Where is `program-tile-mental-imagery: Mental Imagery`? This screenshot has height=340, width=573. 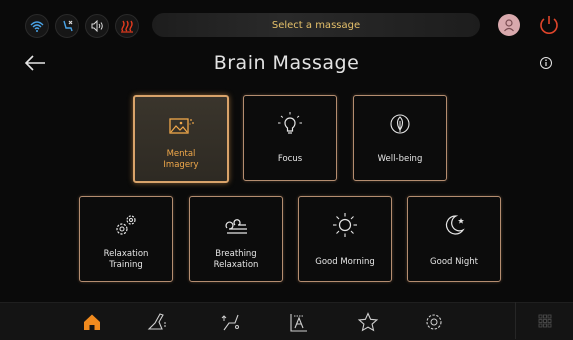 program-tile-mental-imagery: Mental Imagery is located at coordinates (181, 139).